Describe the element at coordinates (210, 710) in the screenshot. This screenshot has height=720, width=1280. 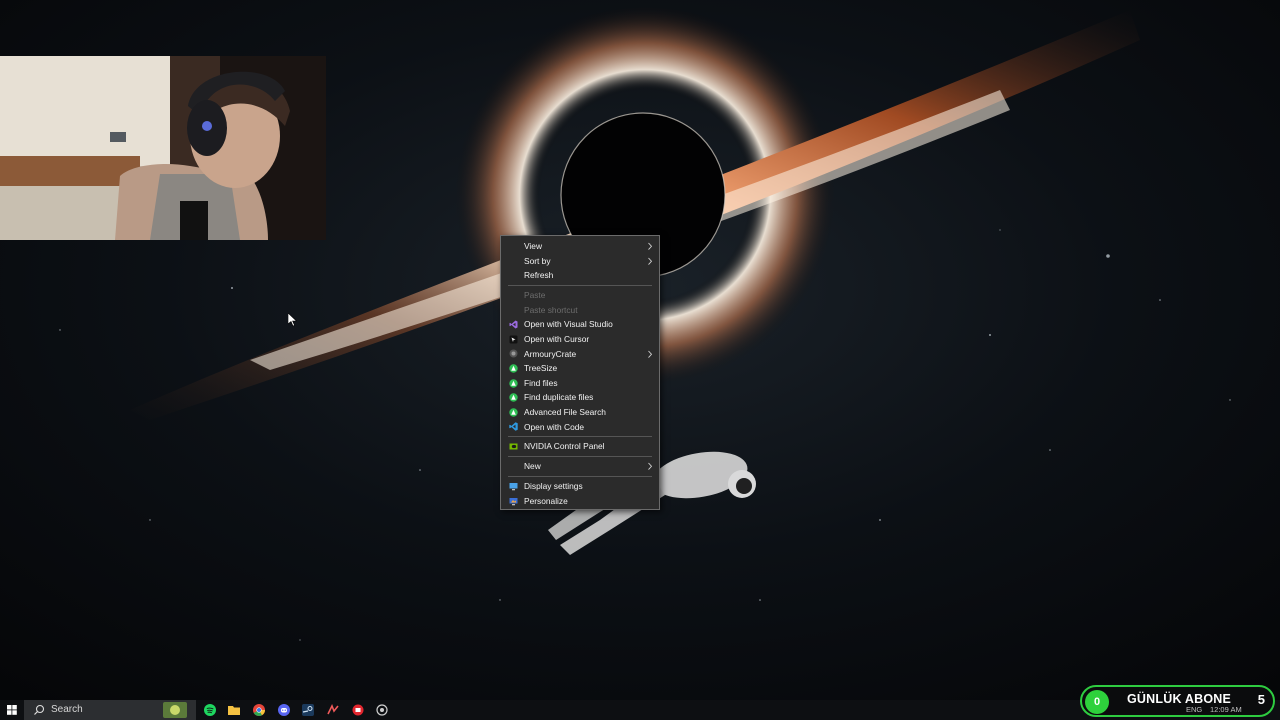
I see `spotify-icon` at that location.